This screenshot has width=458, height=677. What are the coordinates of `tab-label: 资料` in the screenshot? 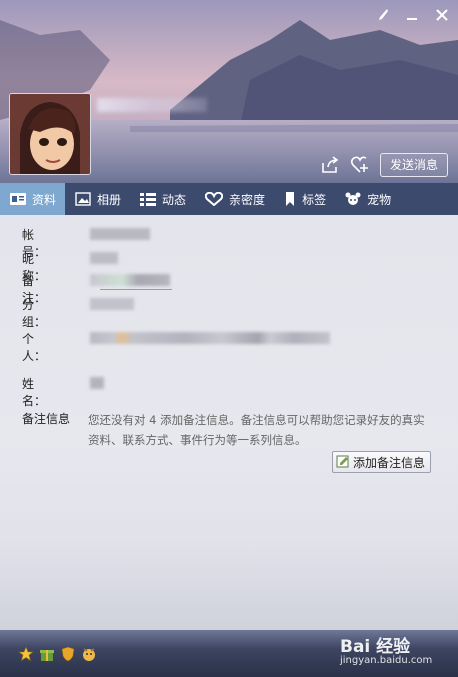 It's located at (44, 199).